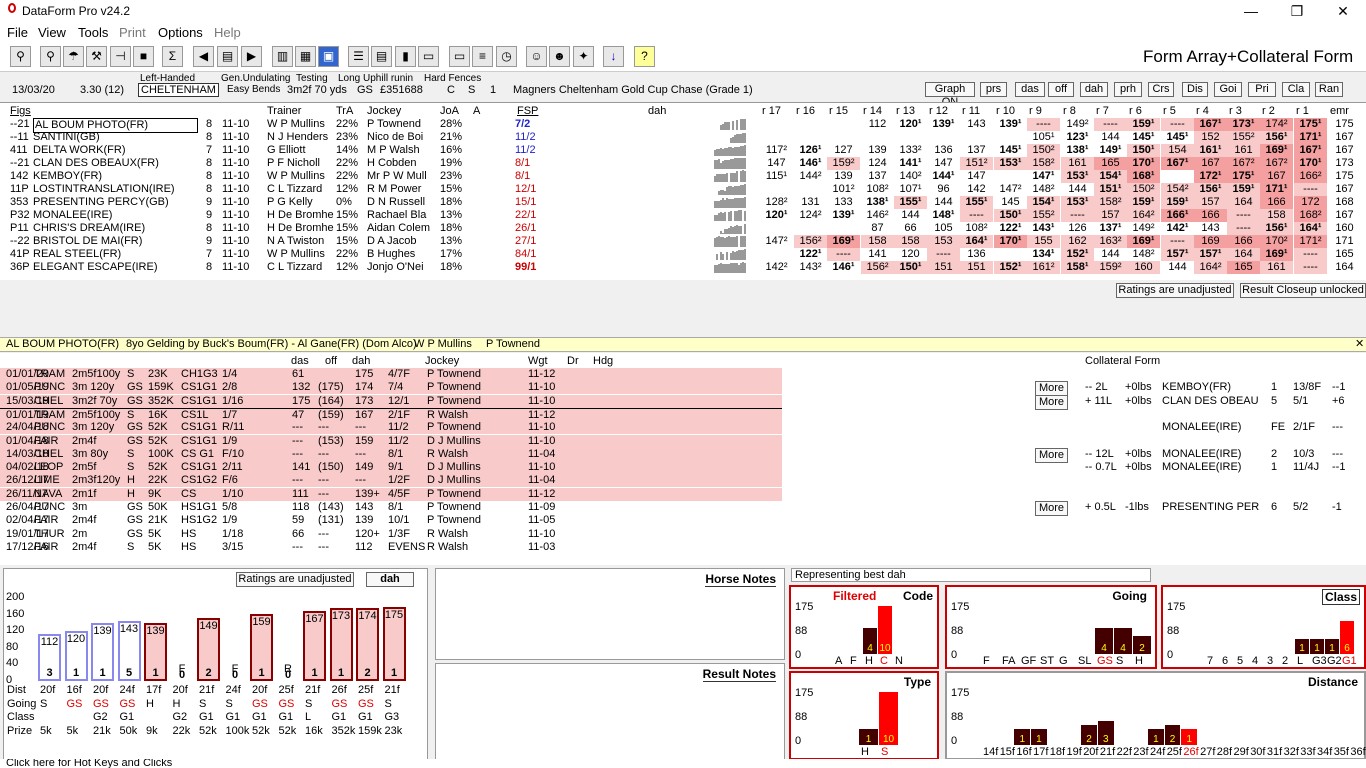 Image resolution: width=1366 pixels, height=768 pixels. Describe the element at coordinates (261, 647) in the screenshot. I see `rating-bar: 159 1` at that location.